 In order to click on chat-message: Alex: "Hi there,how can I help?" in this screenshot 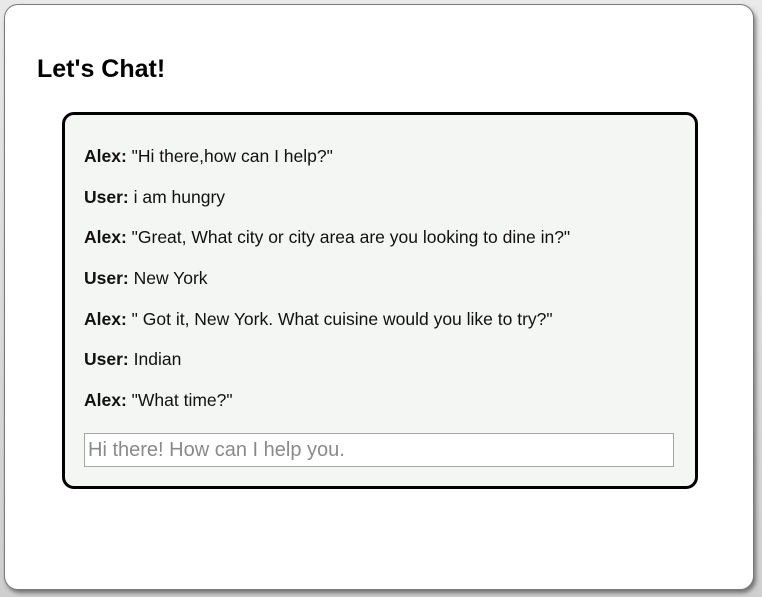, I will do `click(327, 165)`.